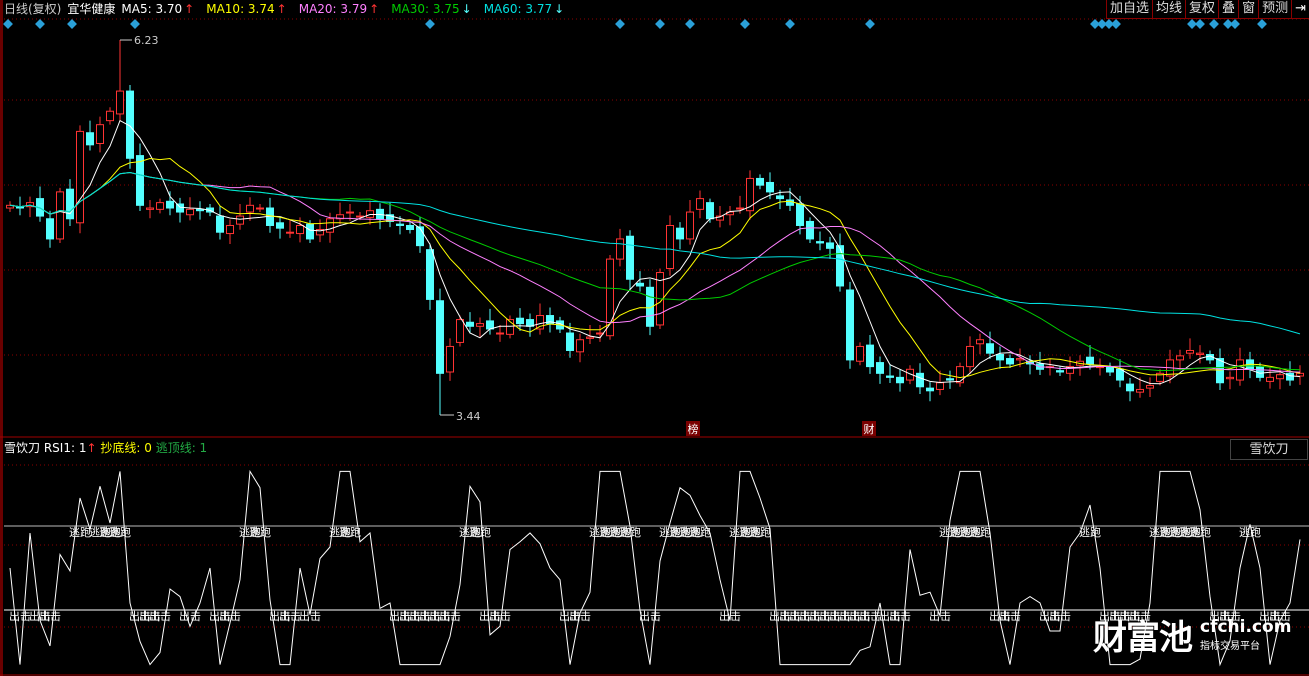 The width and height of the screenshot is (1309, 676). Describe the element at coordinates (1269, 449) in the screenshot. I see `indicator-select-button: 雪饮刀` at that location.